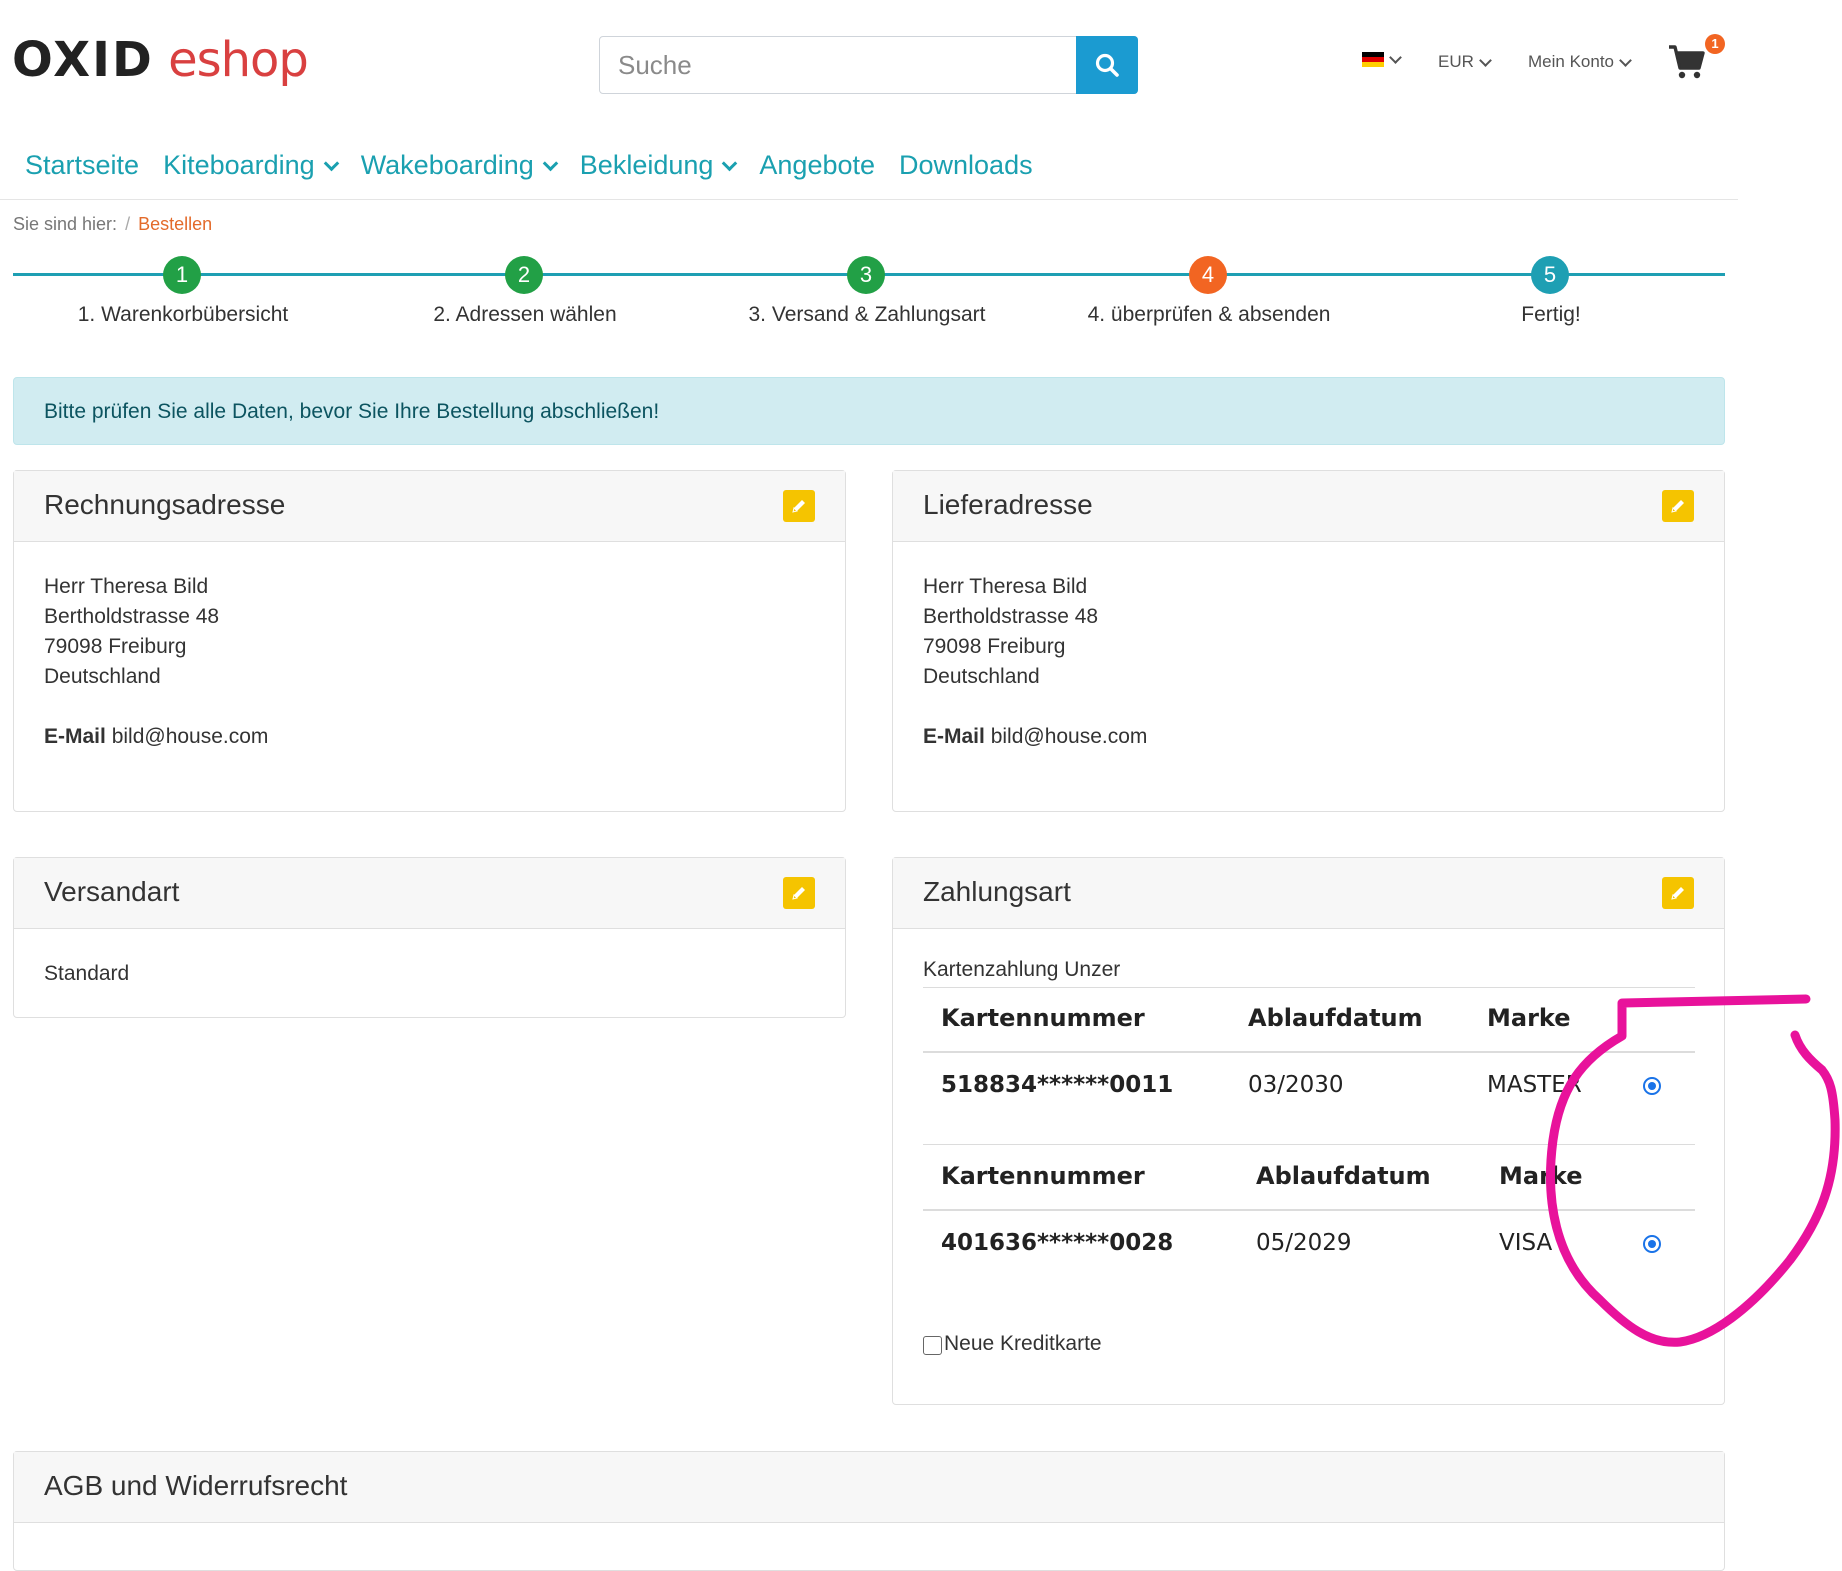  Describe the element at coordinates (867, 315) in the screenshot. I see `step-3-label: 3. Versand & Zahlungsart` at that location.